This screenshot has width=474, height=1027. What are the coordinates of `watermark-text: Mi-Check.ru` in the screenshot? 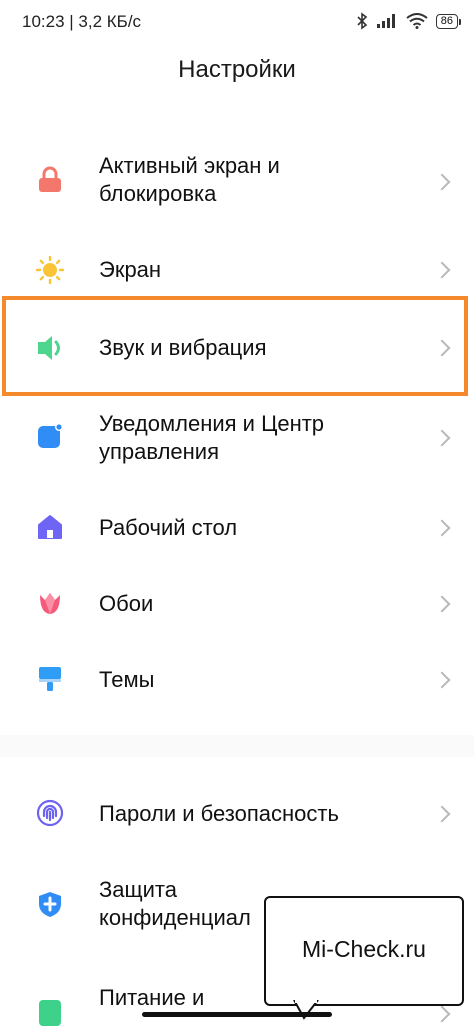 It's located at (364, 949).